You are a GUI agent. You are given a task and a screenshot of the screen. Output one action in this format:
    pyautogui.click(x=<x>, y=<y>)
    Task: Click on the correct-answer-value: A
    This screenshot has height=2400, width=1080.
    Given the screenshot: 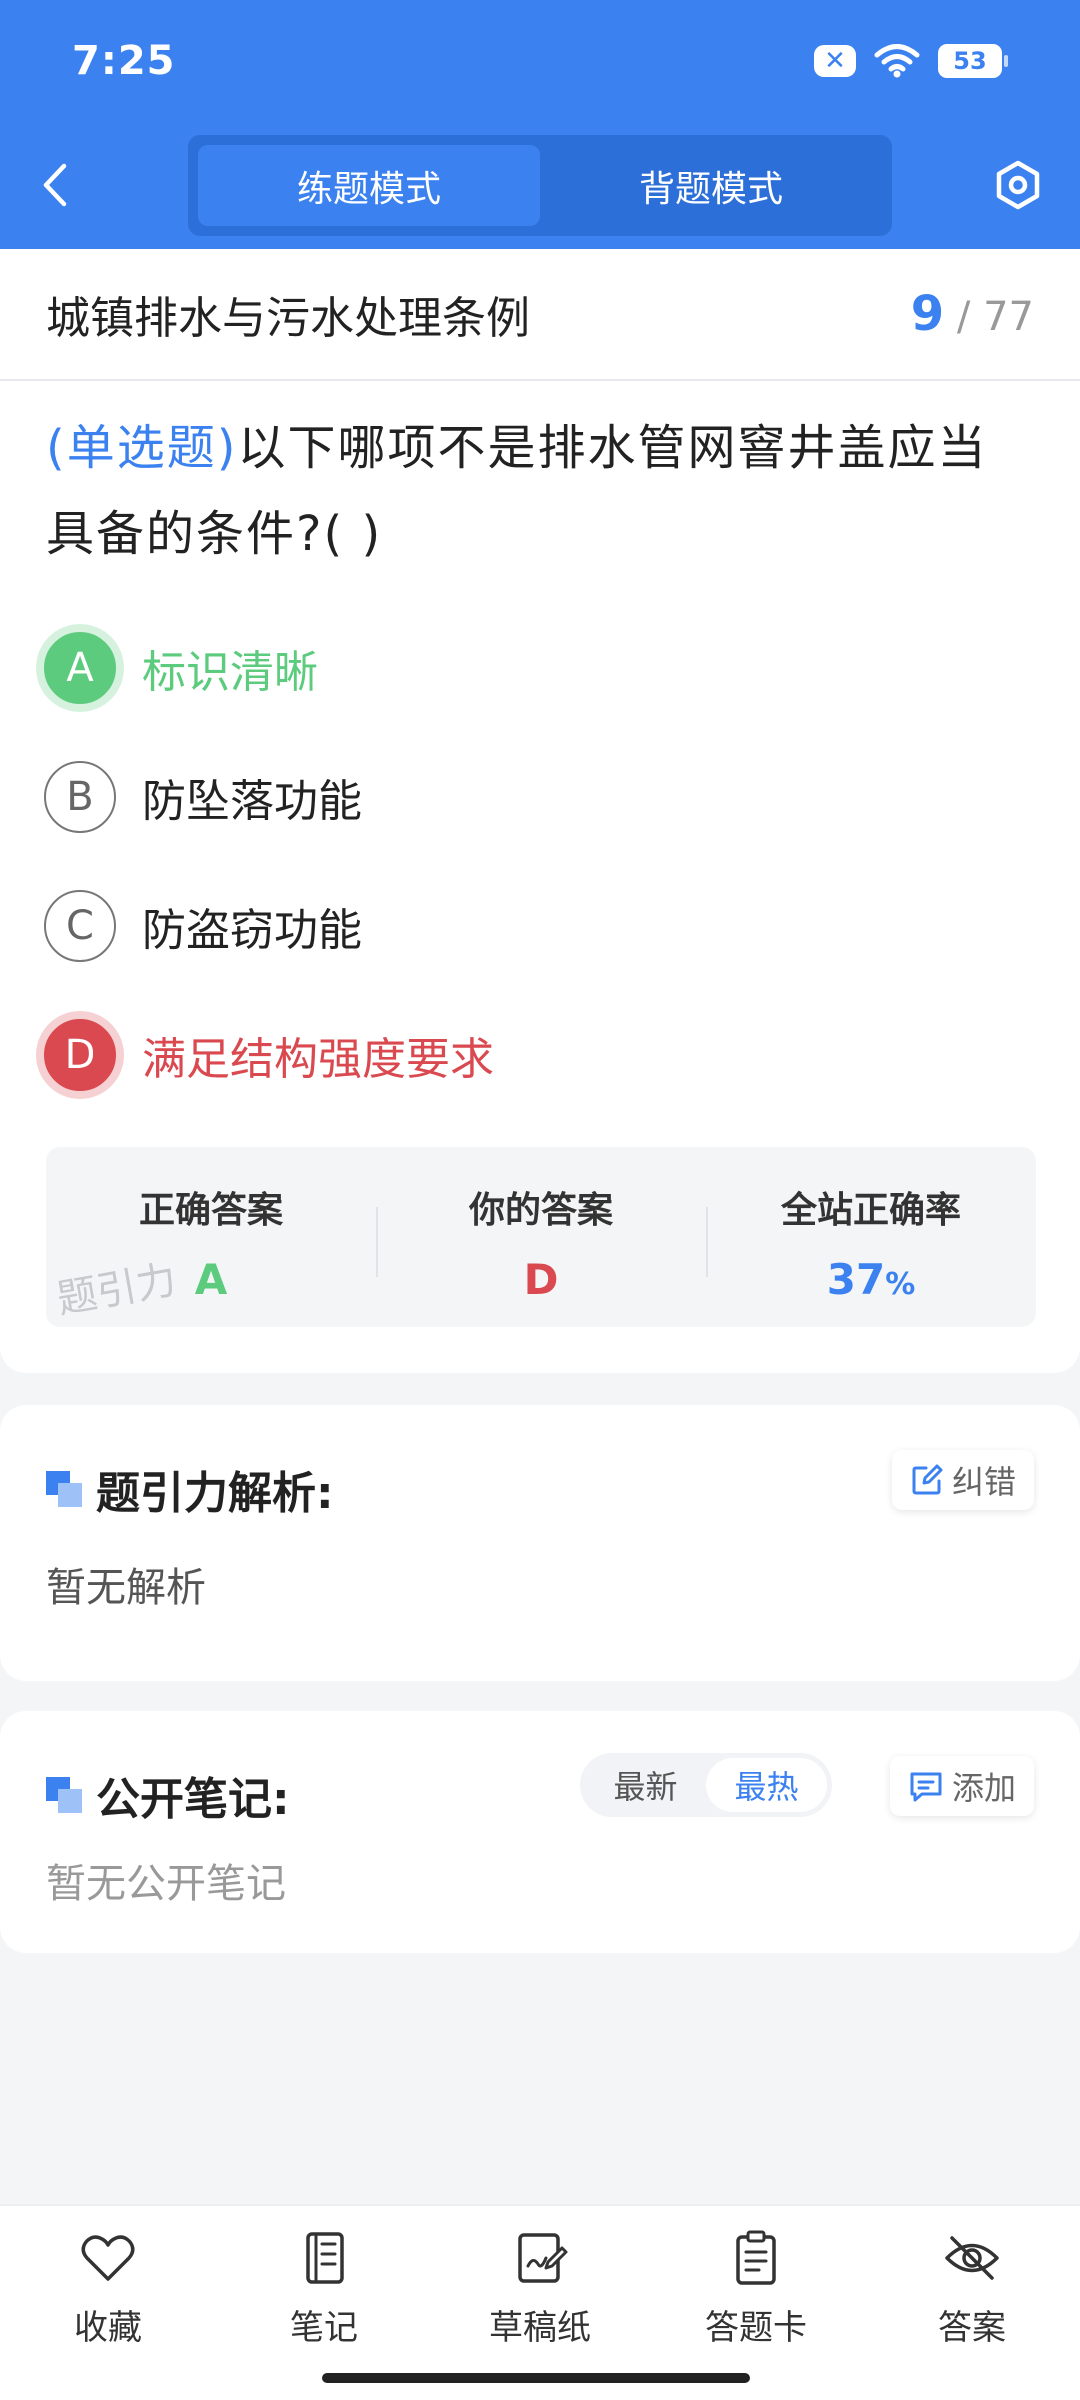 What is the action you would take?
    pyautogui.click(x=211, y=1279)
    